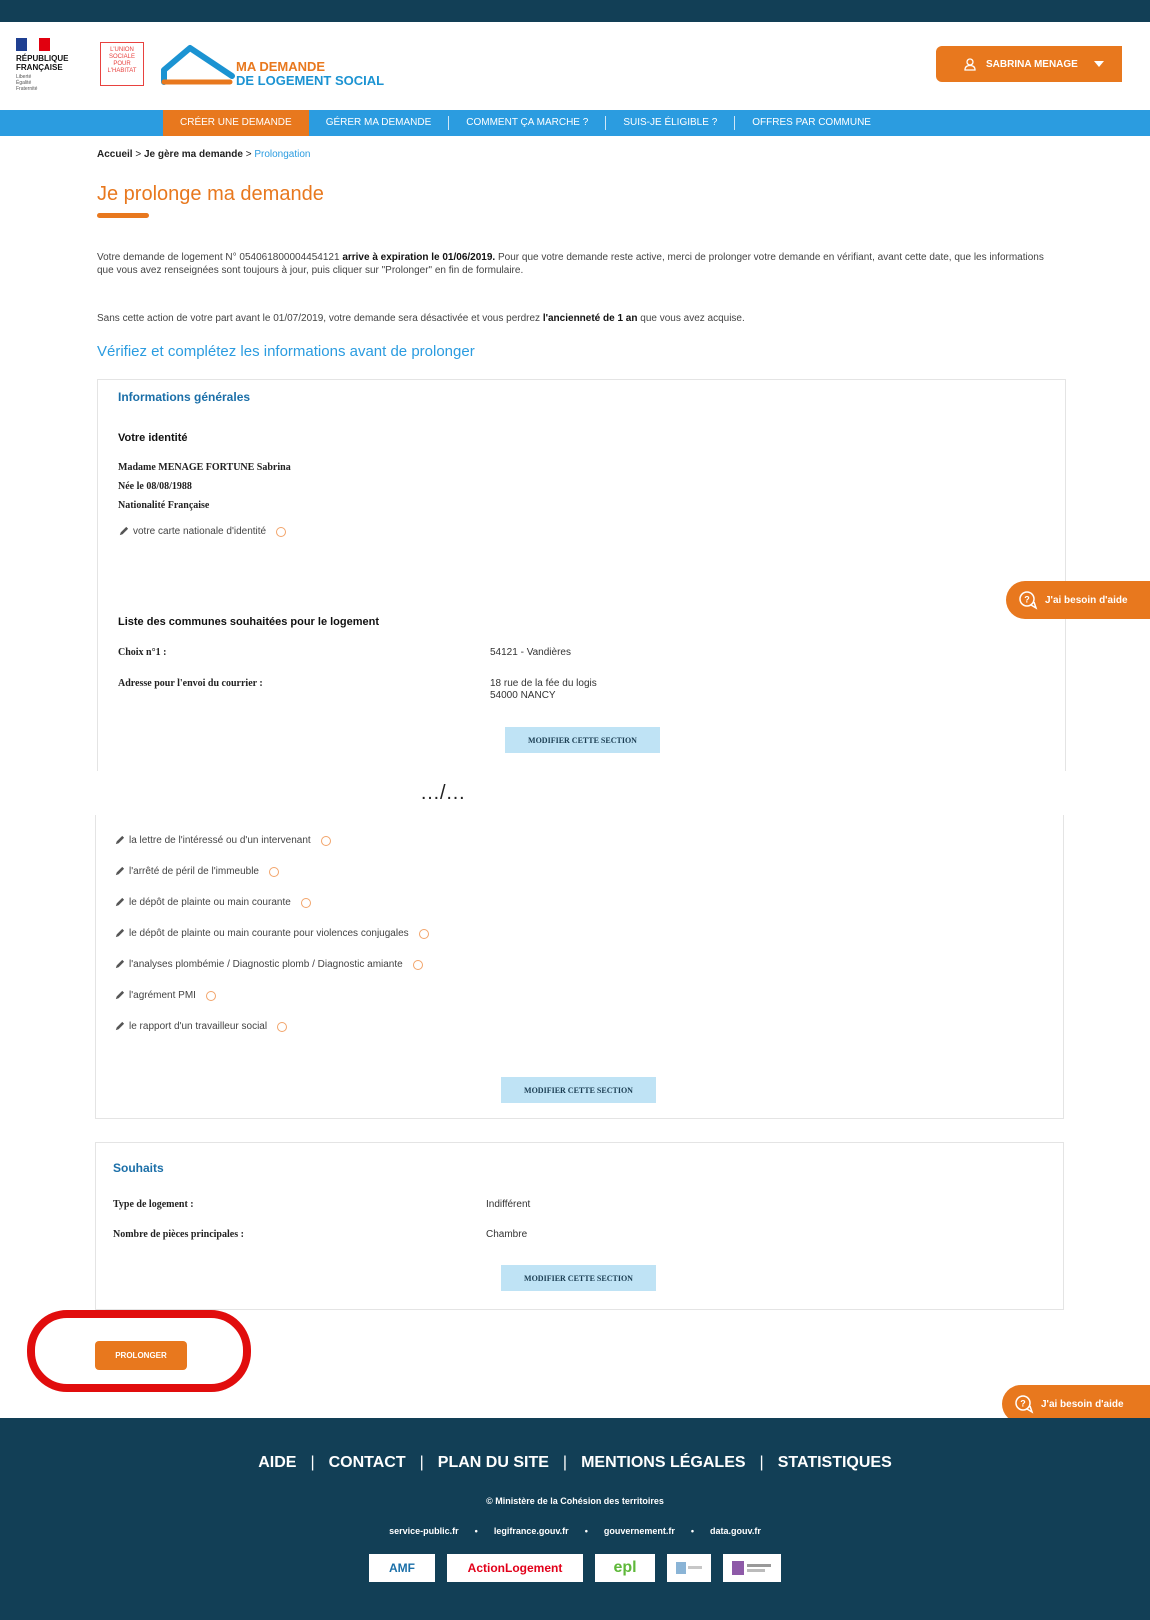  Describe the element at coordinates (530, 652) in the screenshot. I see `choice-value: 54121 - Vandières` at that location.